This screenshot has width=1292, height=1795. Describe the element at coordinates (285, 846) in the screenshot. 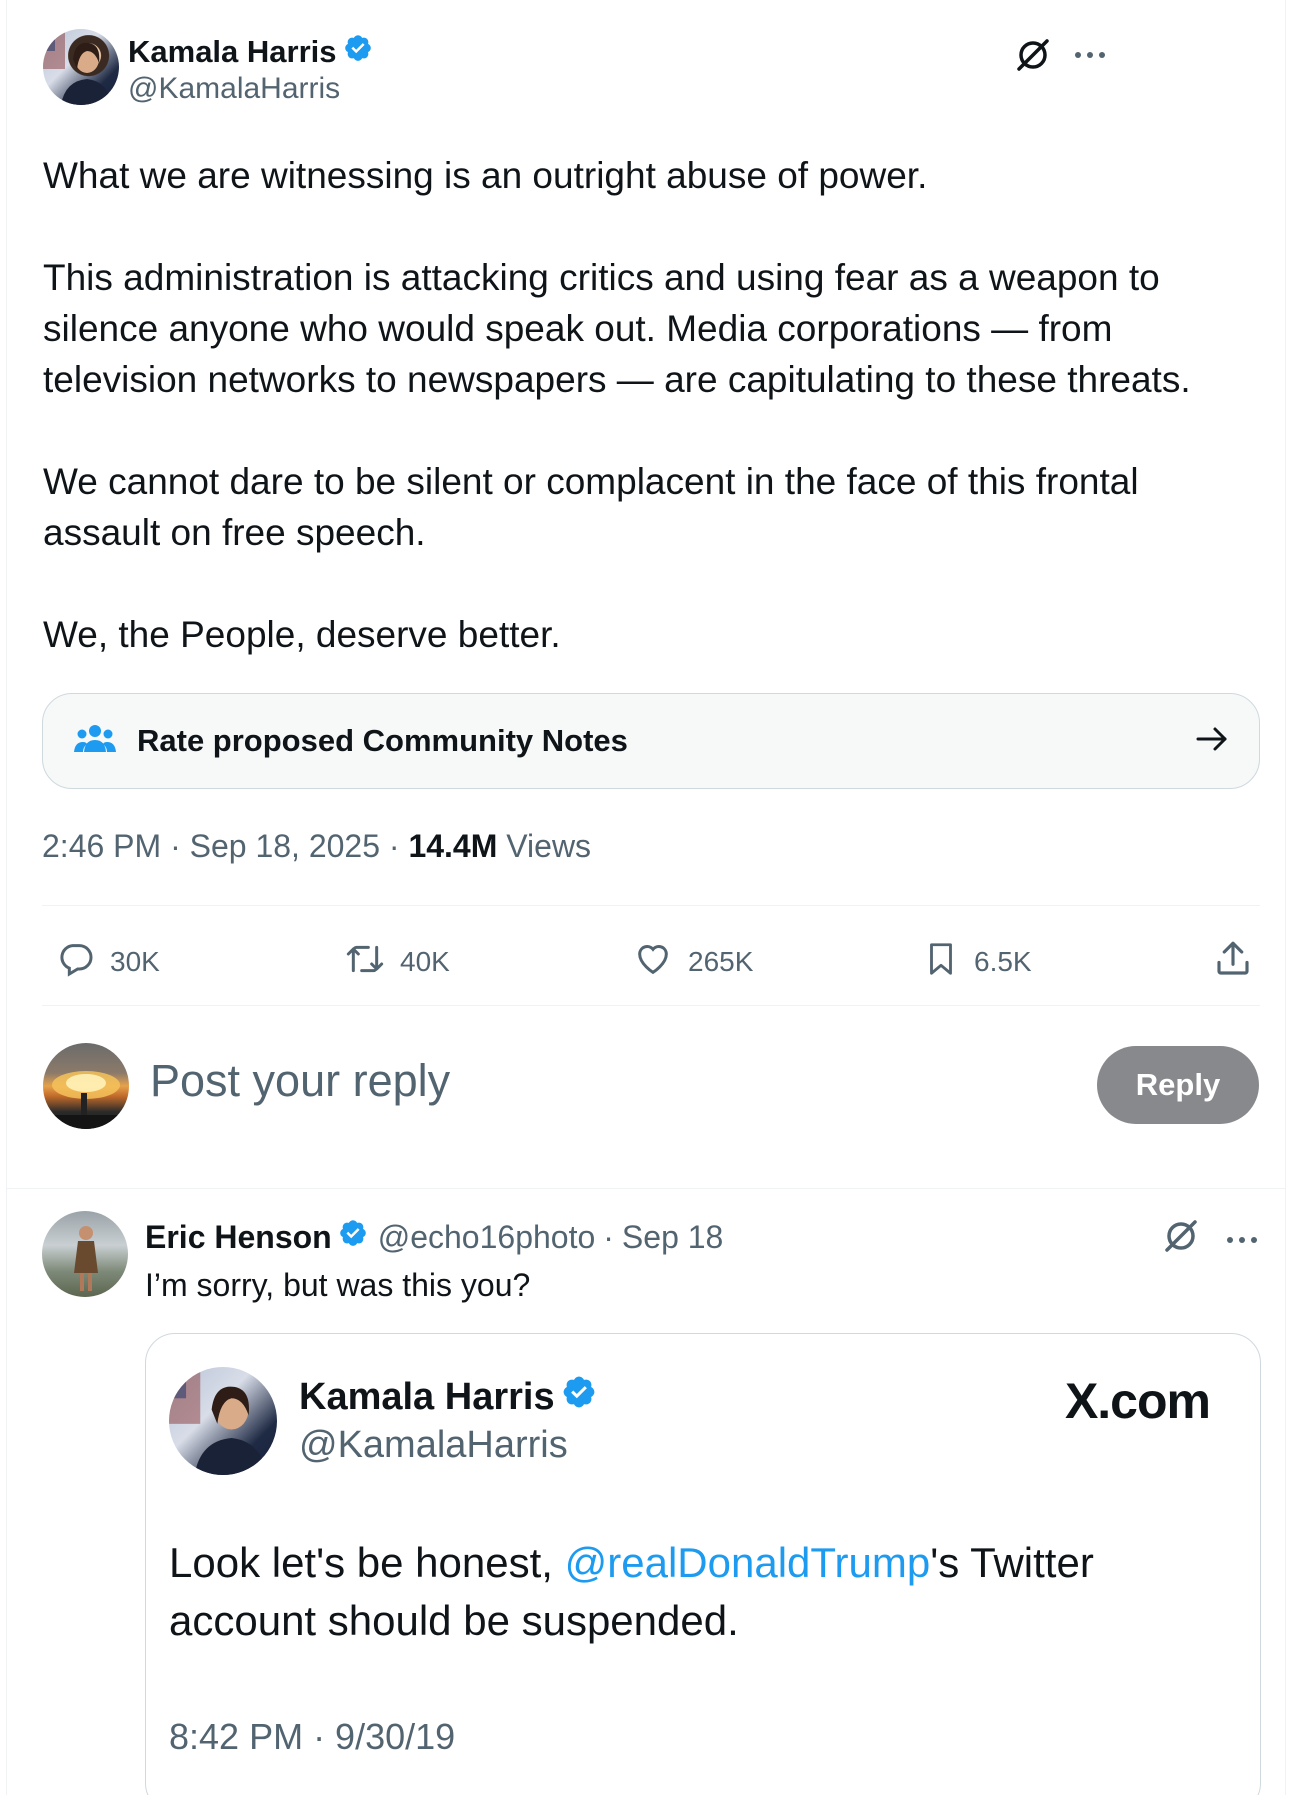

I see `post-date: Sep 18, 2025` at that location.